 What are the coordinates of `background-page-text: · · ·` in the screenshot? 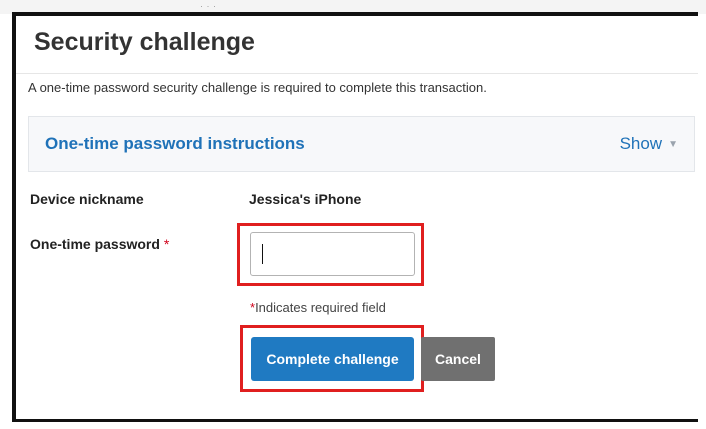 It's located at (208, 6).